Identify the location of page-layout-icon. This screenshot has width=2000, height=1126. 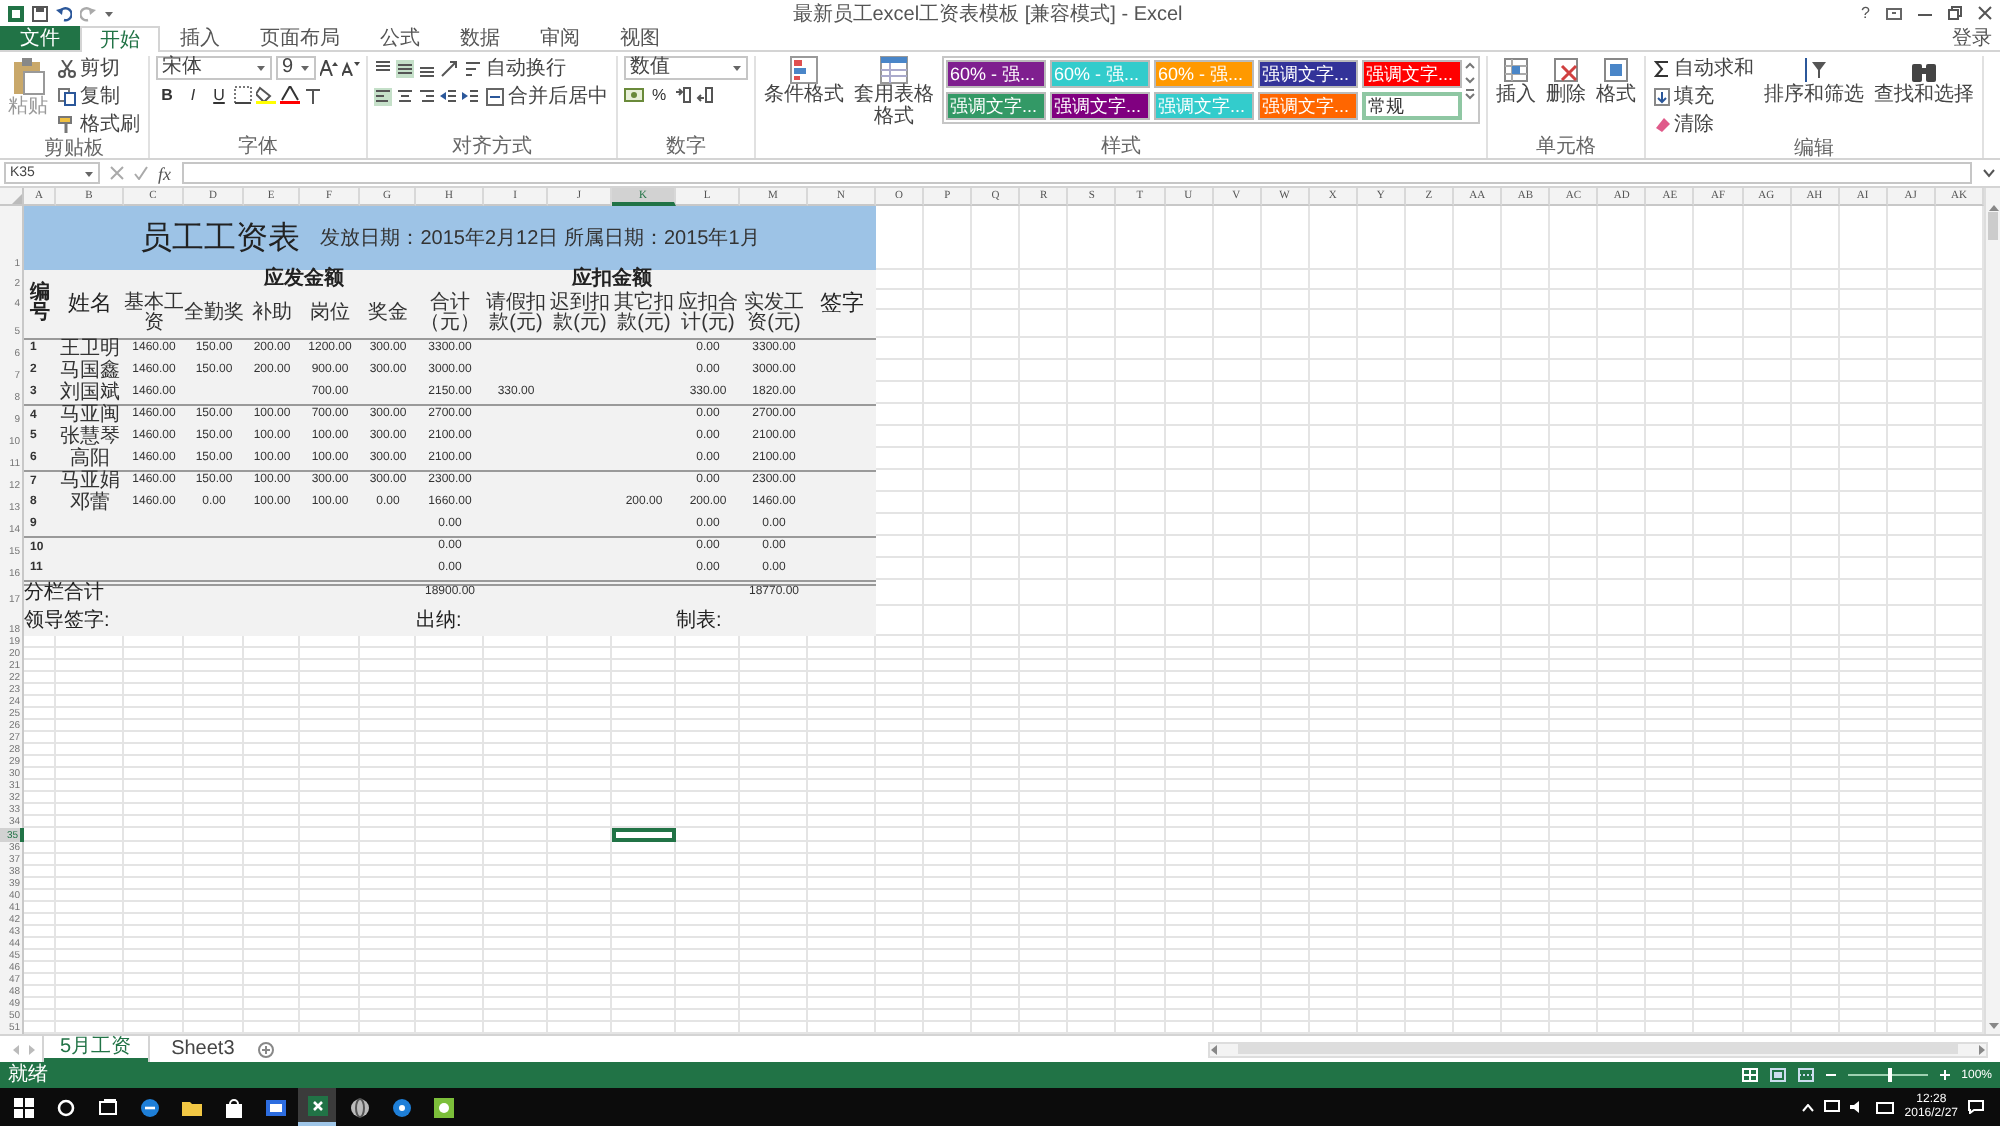
(1777, 1075).